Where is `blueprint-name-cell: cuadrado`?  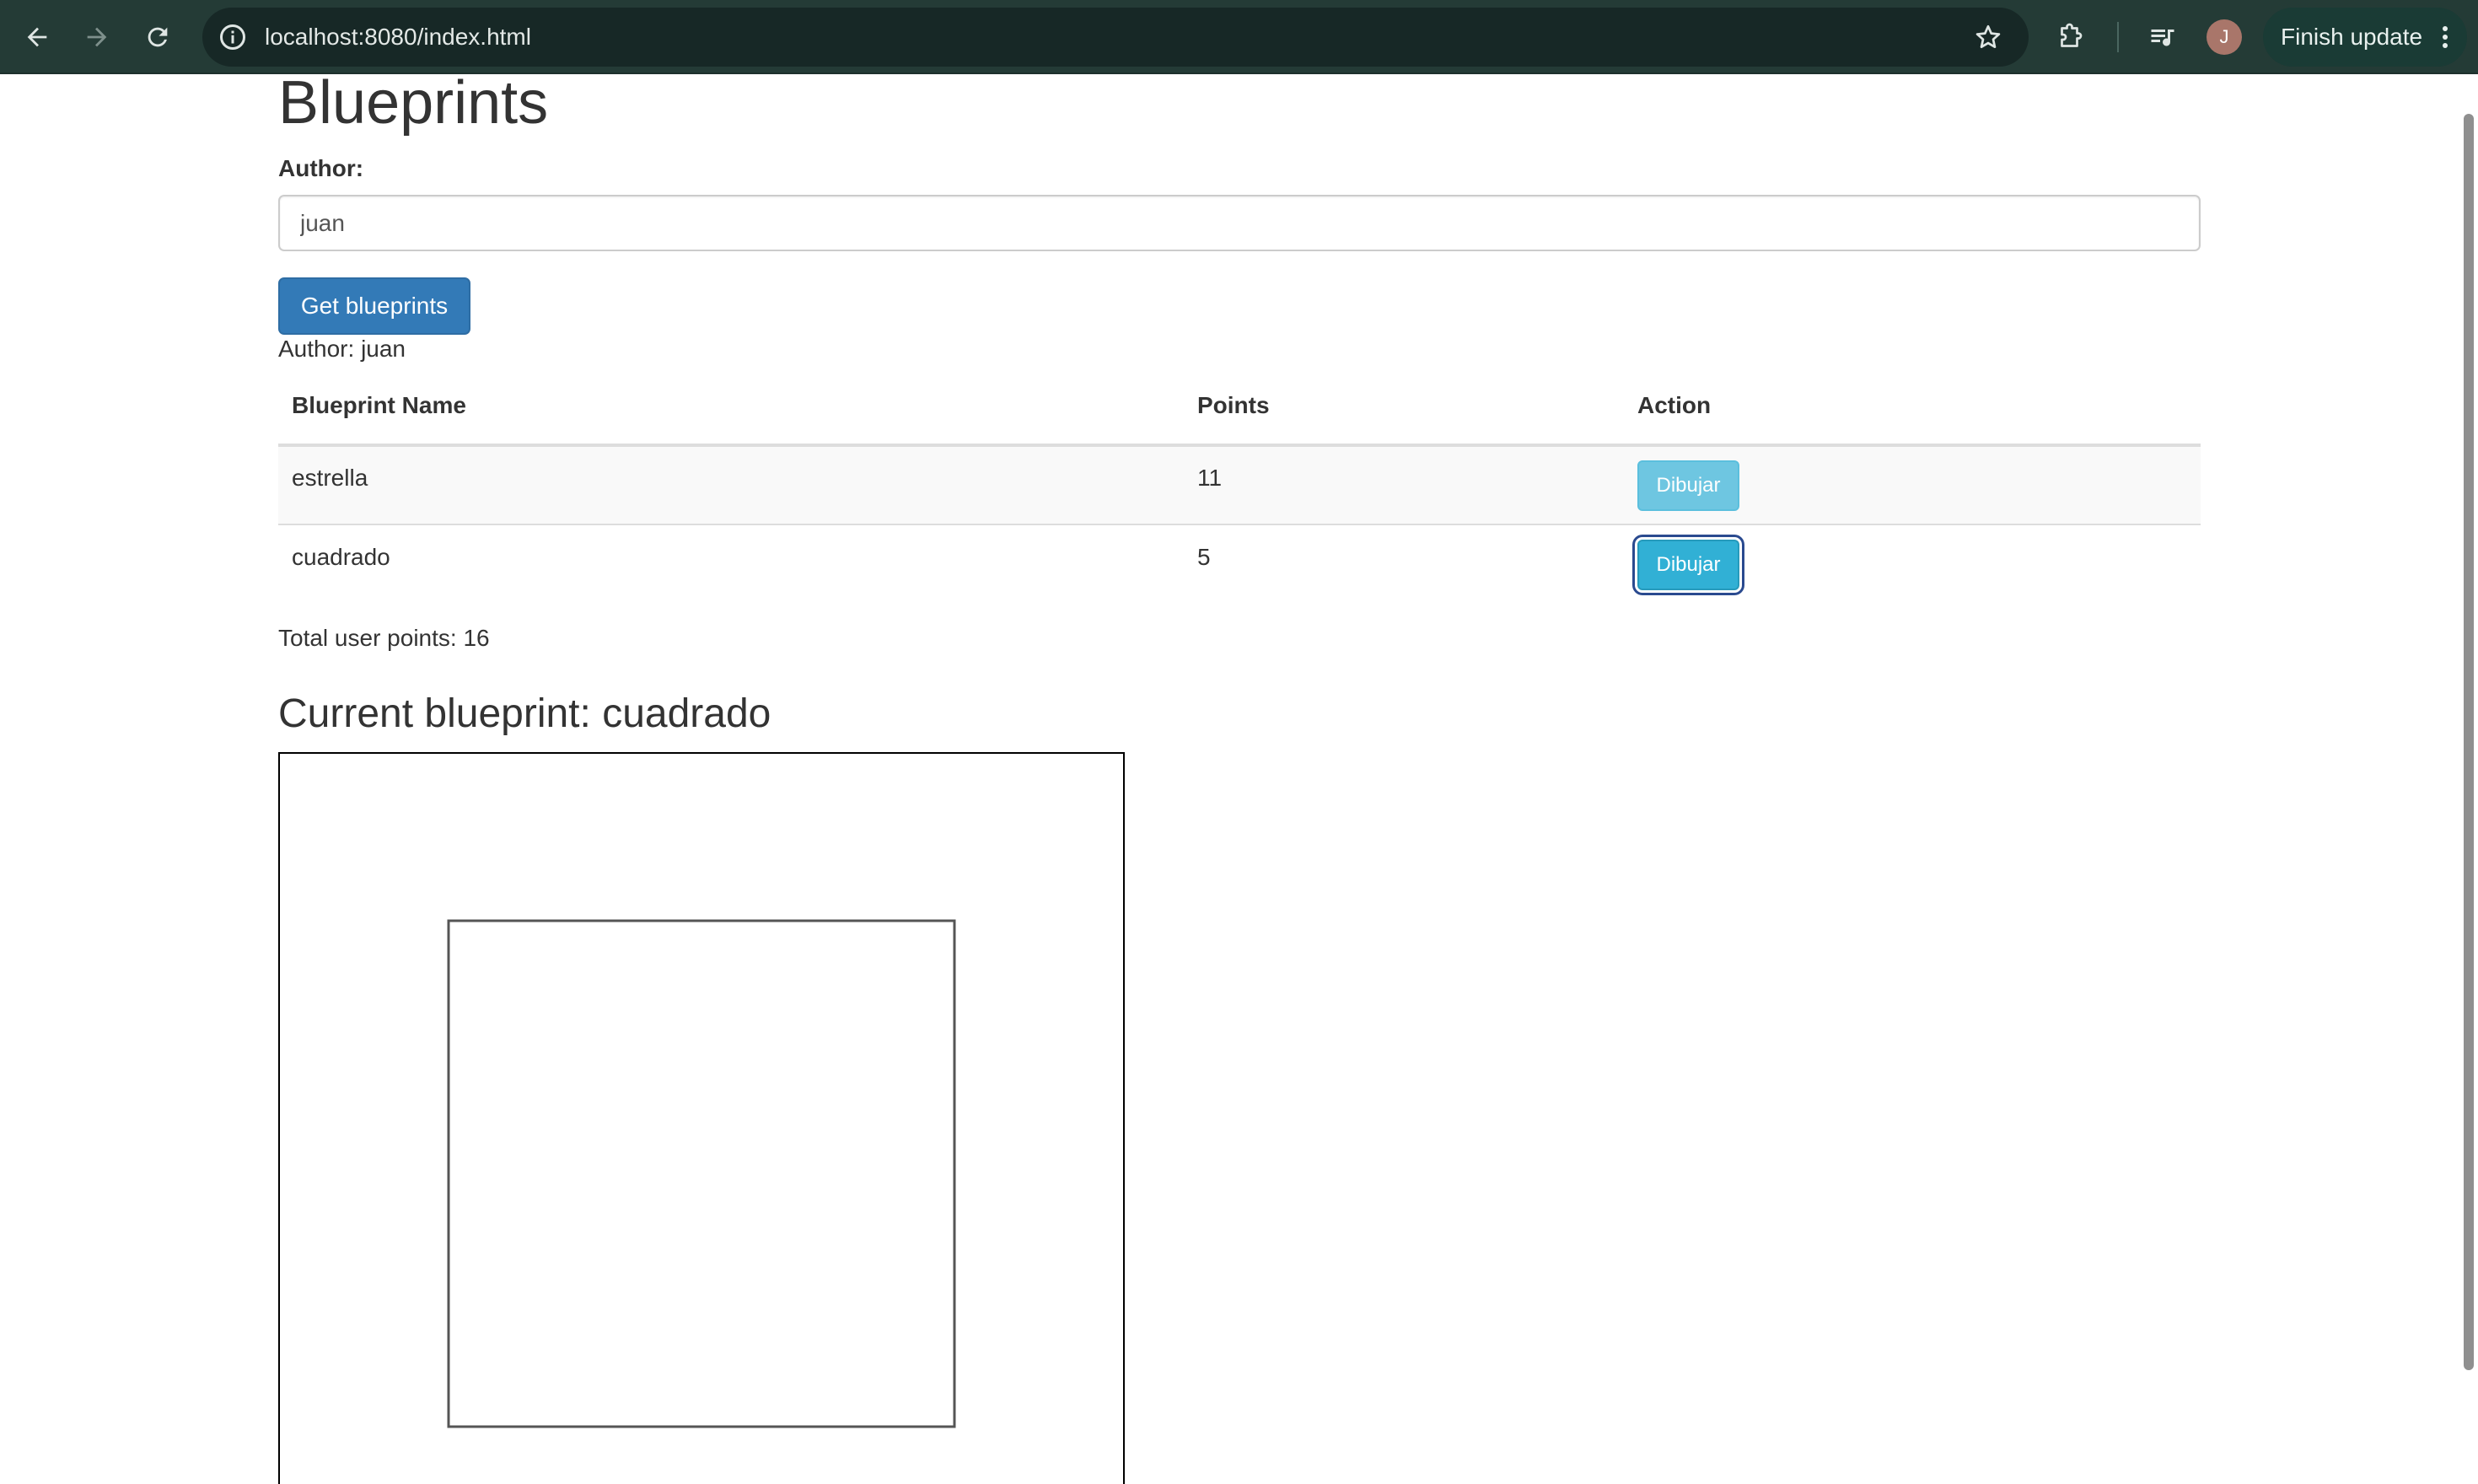
blueprint-name-cell: cuadrado is located at coordinates (731, 564).